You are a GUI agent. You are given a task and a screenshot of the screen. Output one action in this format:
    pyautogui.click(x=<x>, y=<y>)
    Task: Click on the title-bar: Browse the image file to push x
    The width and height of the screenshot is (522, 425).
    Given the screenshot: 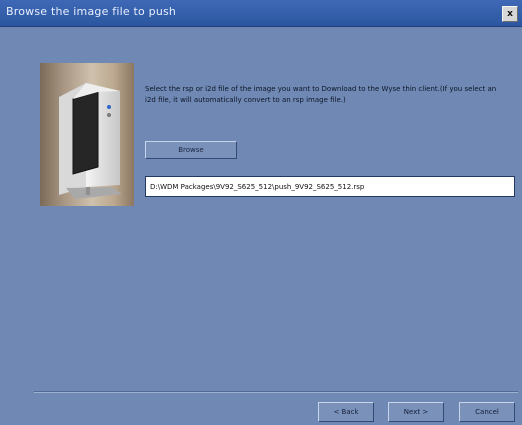 What is the action you would take?
    pyautogui.click(x=261, y=13)
    